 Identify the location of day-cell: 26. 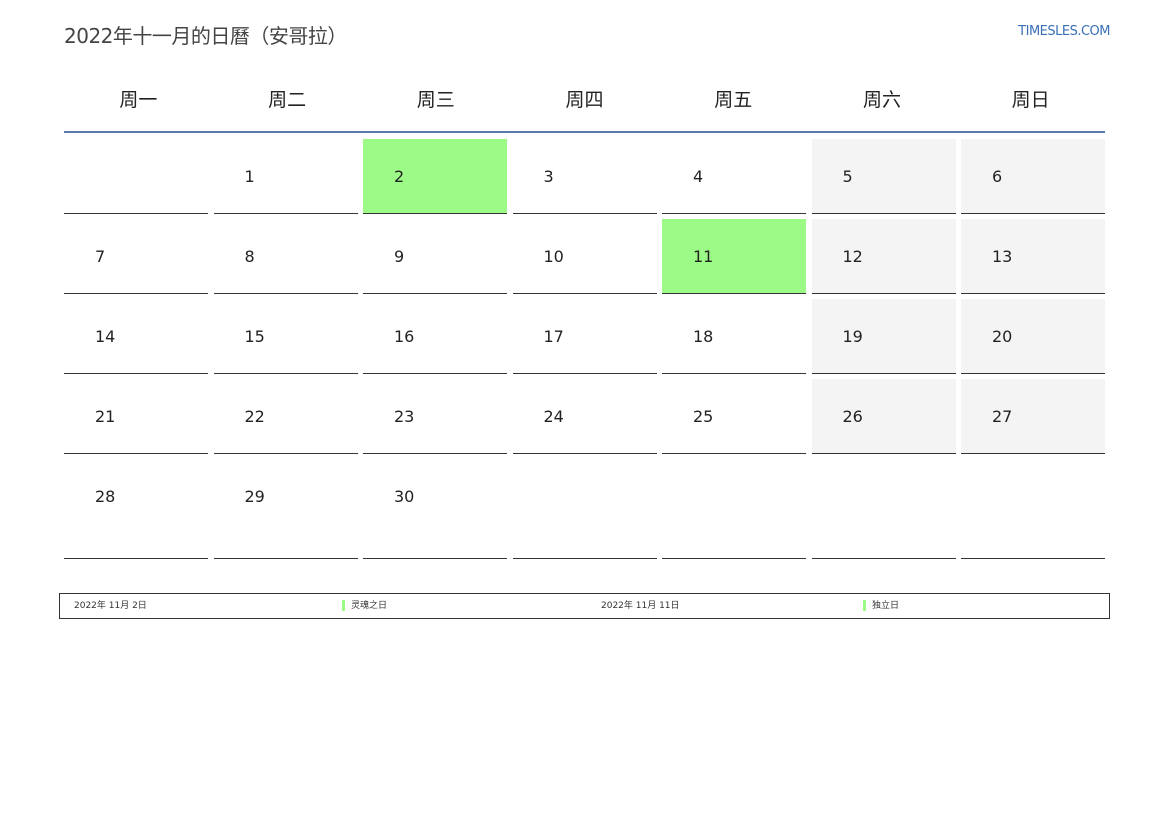
(883, 416).